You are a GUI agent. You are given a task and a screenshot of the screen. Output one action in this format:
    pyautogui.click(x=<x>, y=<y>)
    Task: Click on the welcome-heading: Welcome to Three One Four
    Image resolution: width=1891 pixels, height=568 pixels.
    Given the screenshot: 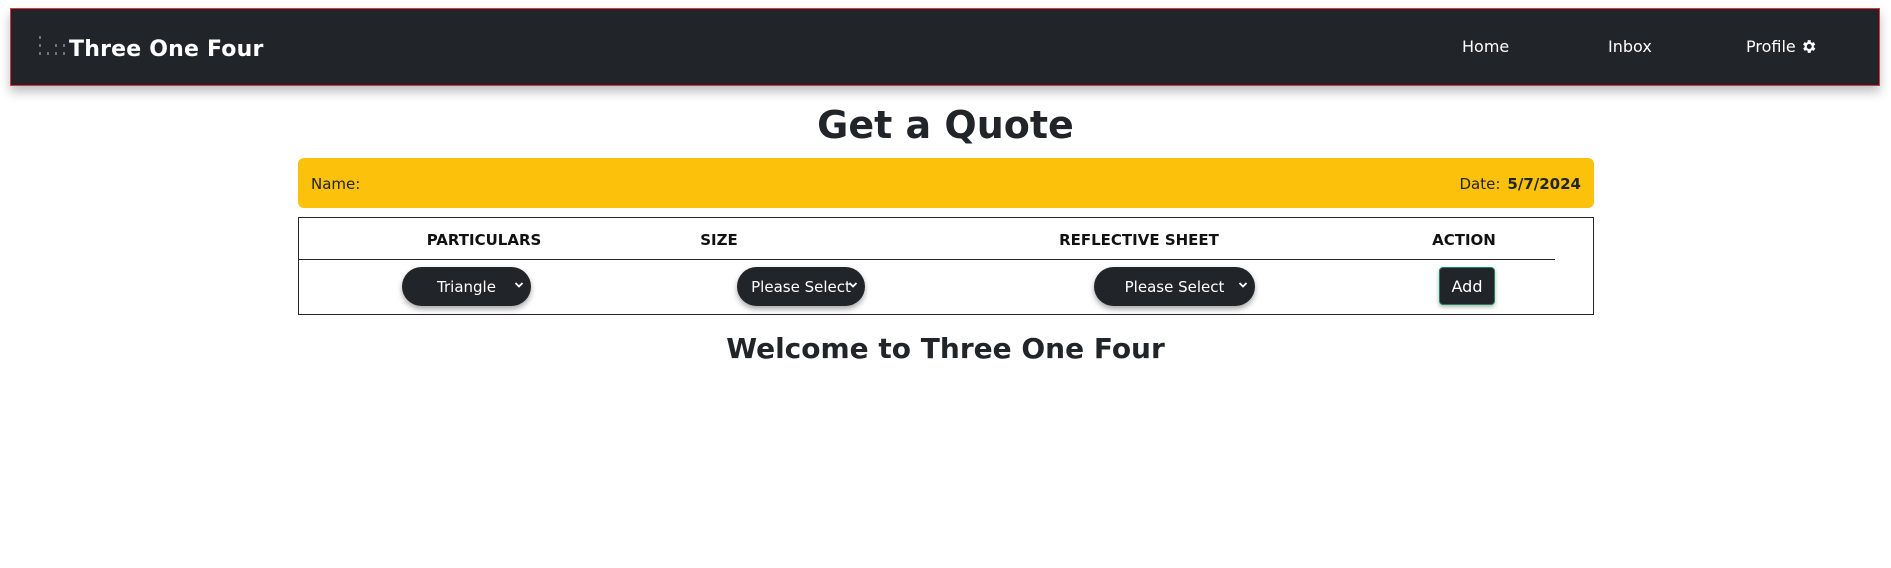 What is the action you would take?
    pyautogui.click(x=945, y=348)
    